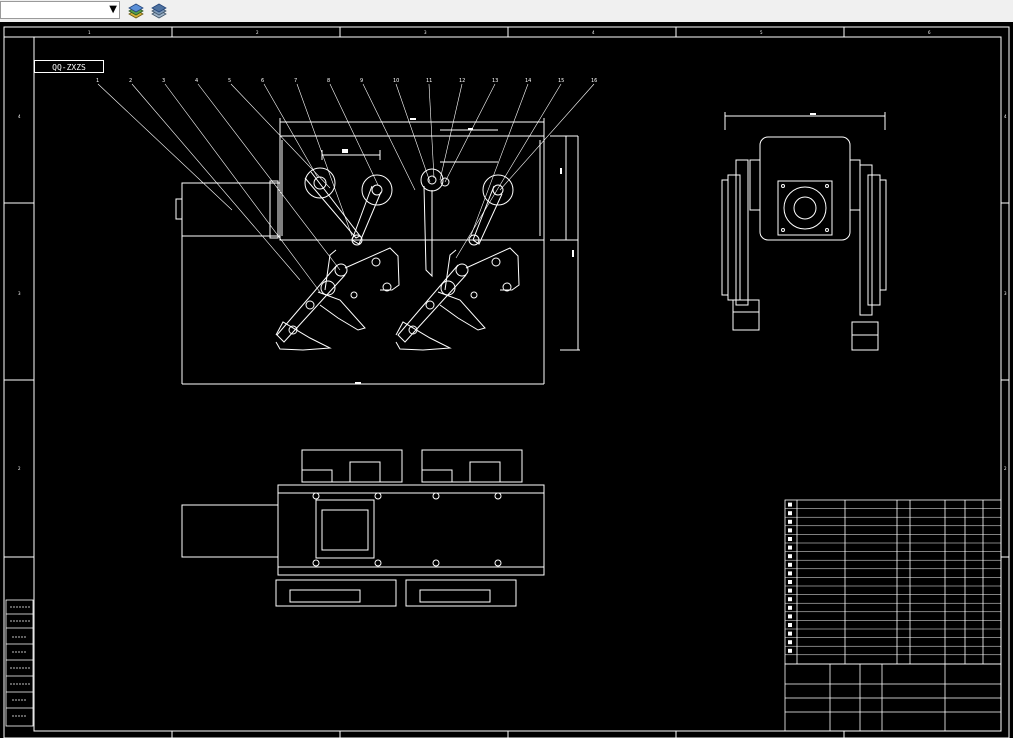 Image resolution: width=1013 pixels, height=738 pixels. I want to click on balloon-leaders, so click(346, 188).